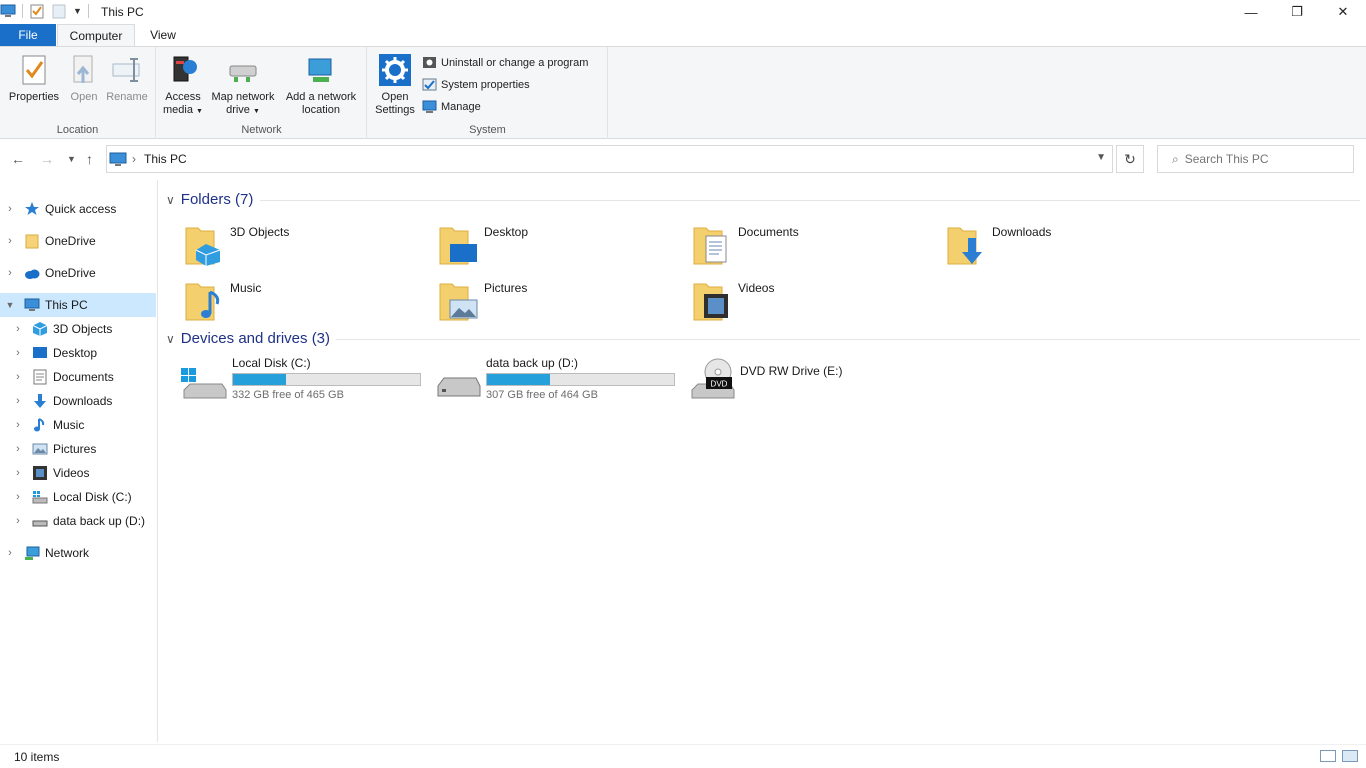 This screenshot has height=768, width=1366. What do you see at coordinates (1071, 246) in the screenshot?
I see `folder-tile-downloads: Downloads` at bounding box center [1071, 246].